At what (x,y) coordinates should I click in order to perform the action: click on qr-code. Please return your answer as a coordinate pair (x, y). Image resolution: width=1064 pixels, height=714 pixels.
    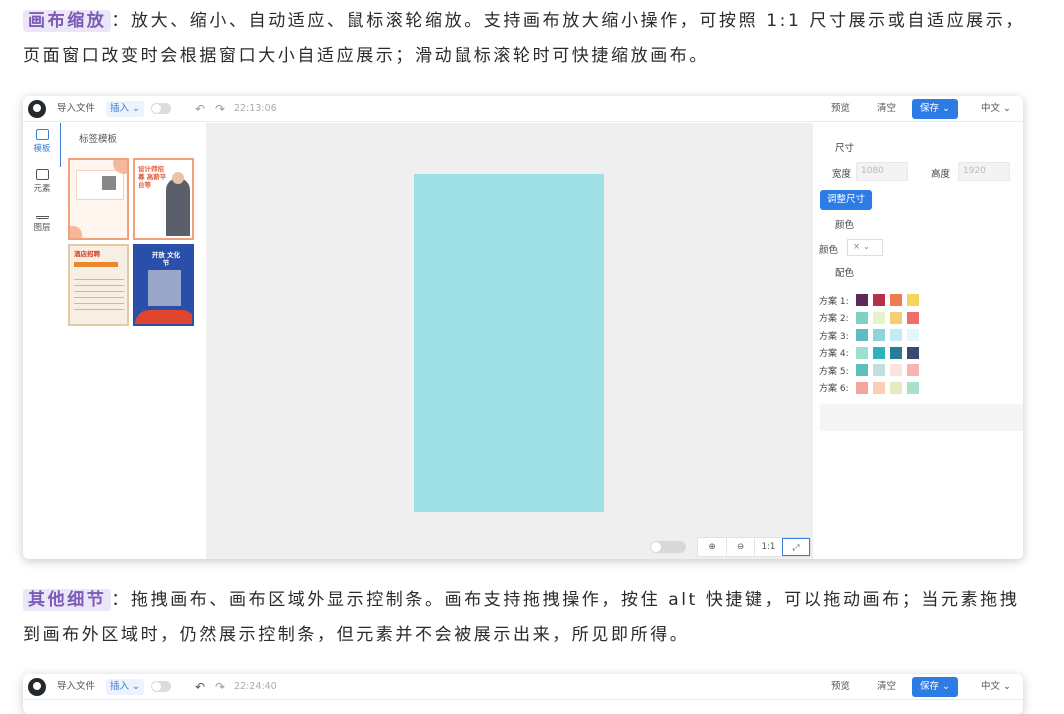
    Looking at the image, I should click on (109, 183).